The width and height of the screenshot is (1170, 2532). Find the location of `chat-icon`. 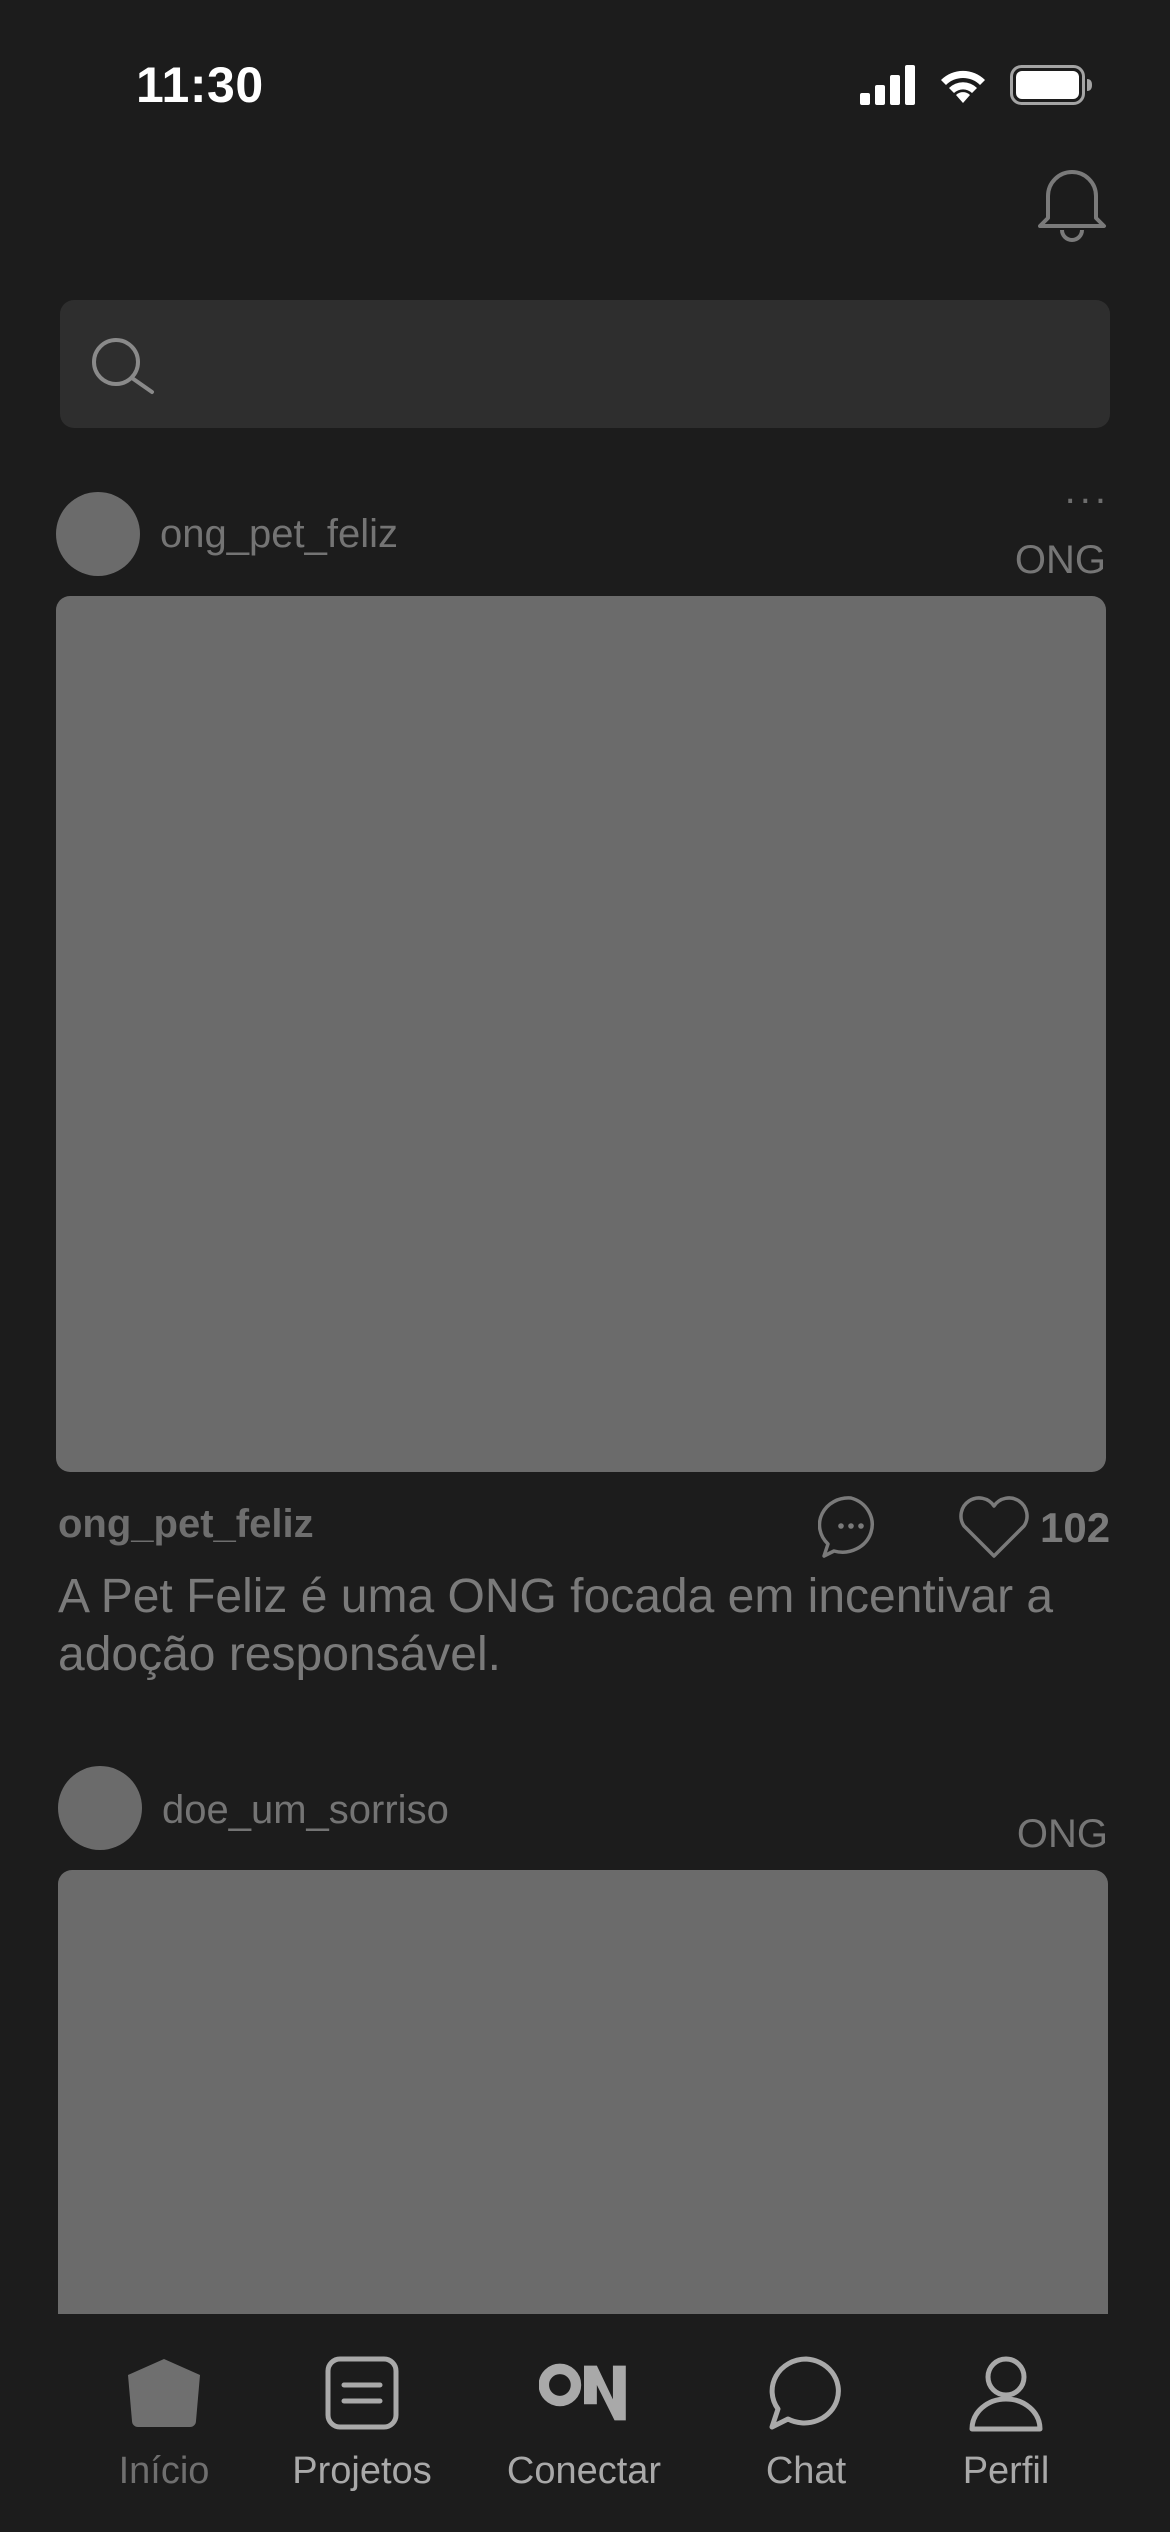

chat-icon is located at coordinates (806, 2393).